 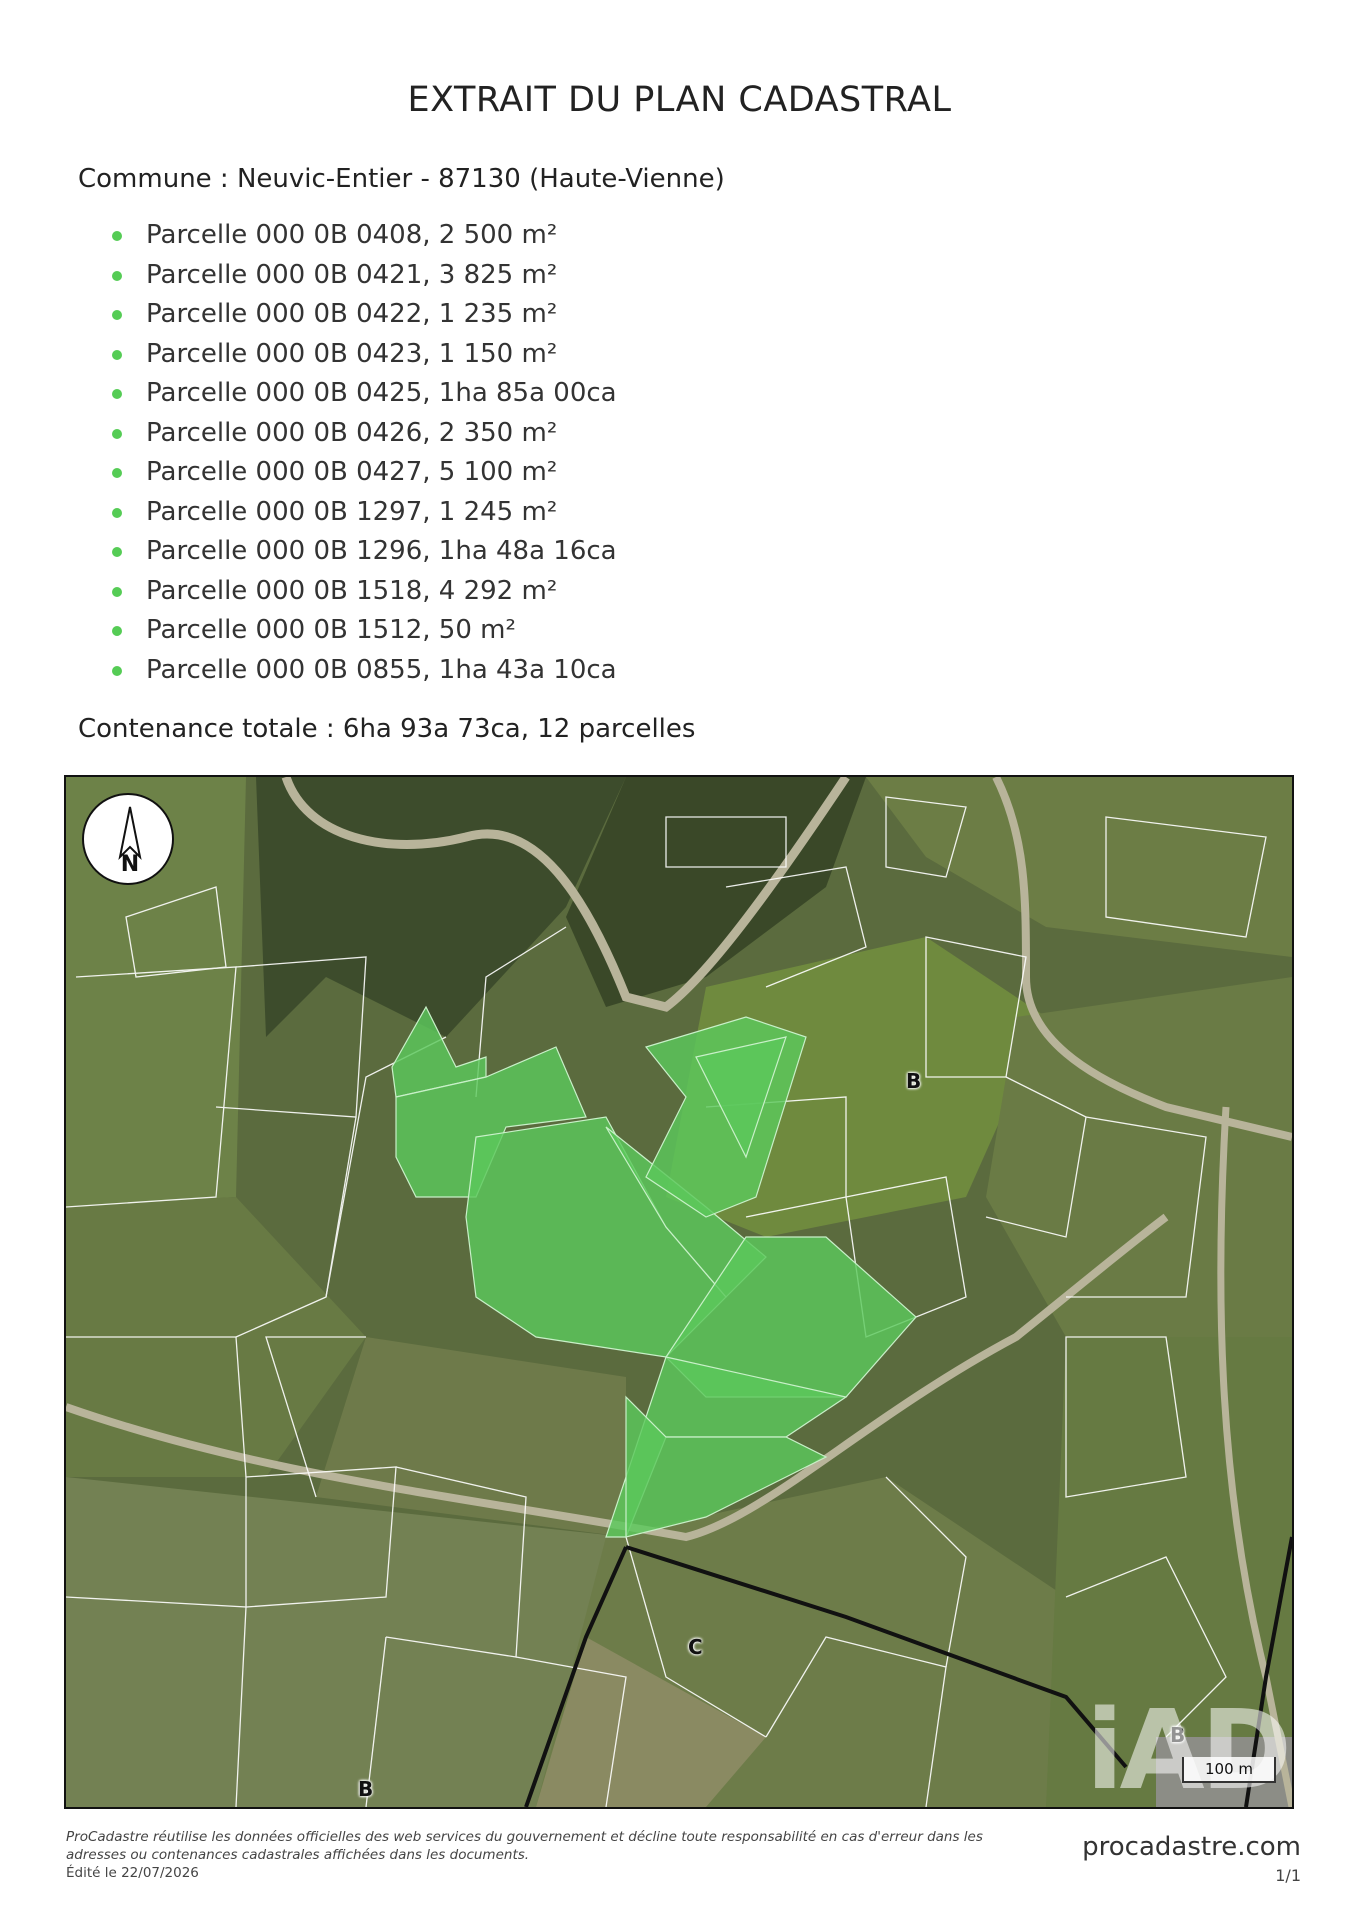 I want to click on parcel-item: Parcelle 000 0B 0408, 2 500 m², so click(x=363, y=236).